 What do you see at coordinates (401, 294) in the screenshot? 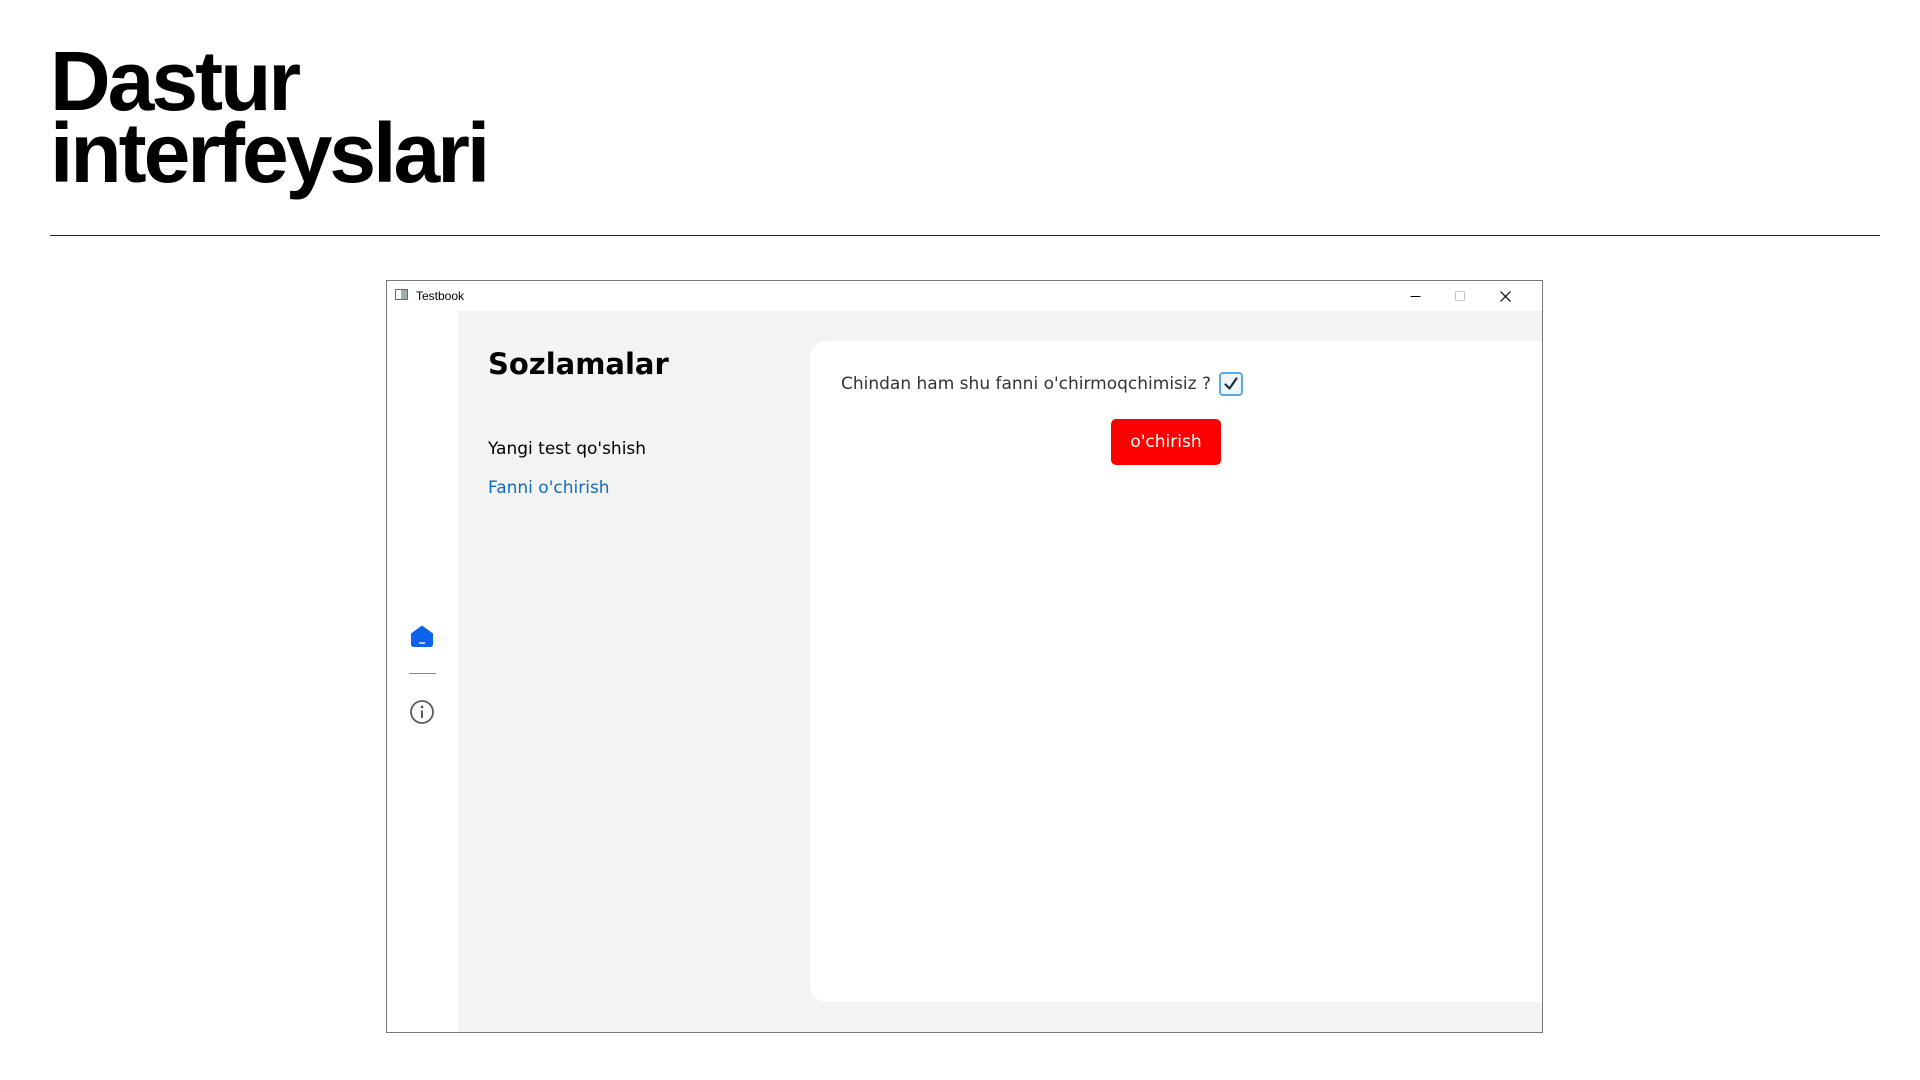
I see `app-icon` at bounding box center [401, 294].